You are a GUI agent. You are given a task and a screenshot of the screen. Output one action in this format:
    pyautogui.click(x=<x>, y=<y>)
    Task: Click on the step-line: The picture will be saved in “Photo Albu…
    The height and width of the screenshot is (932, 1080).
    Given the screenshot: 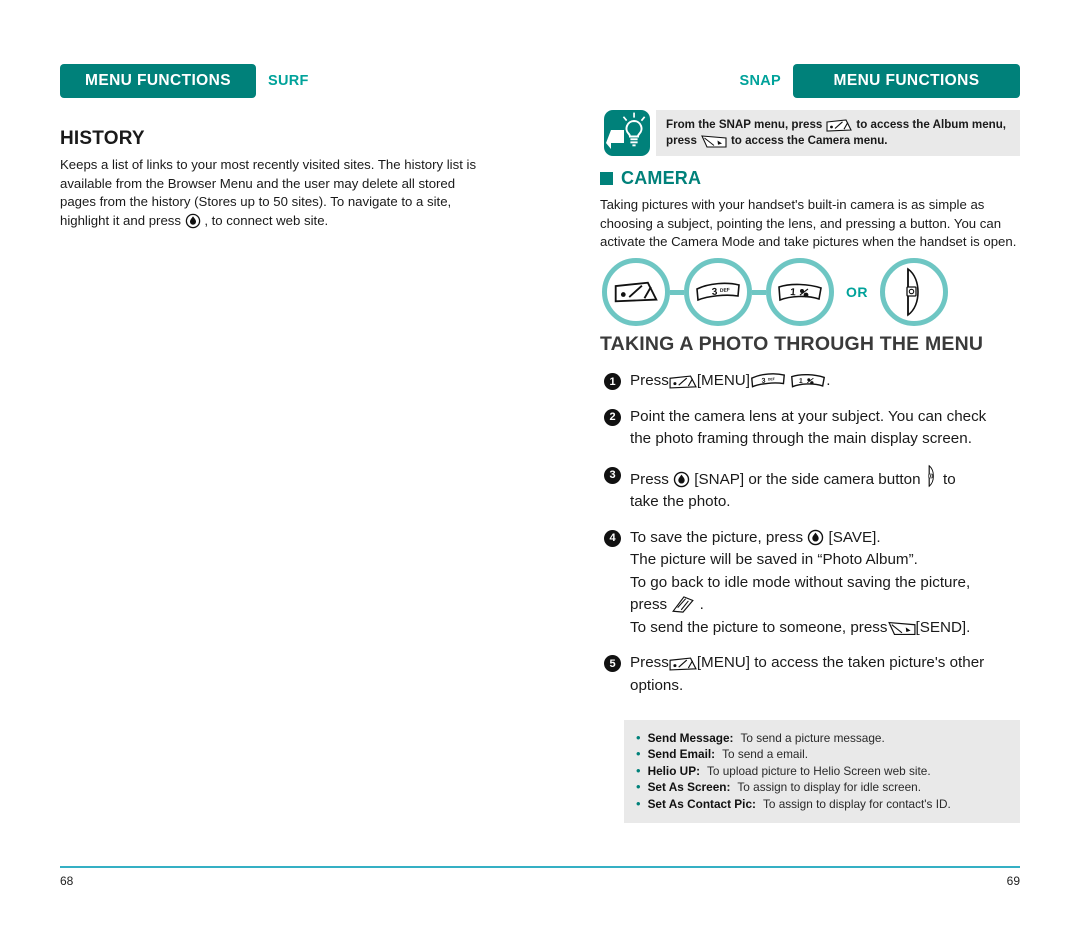 What is the action you would take?
    pyautogui.click(x=774, y=559)
    